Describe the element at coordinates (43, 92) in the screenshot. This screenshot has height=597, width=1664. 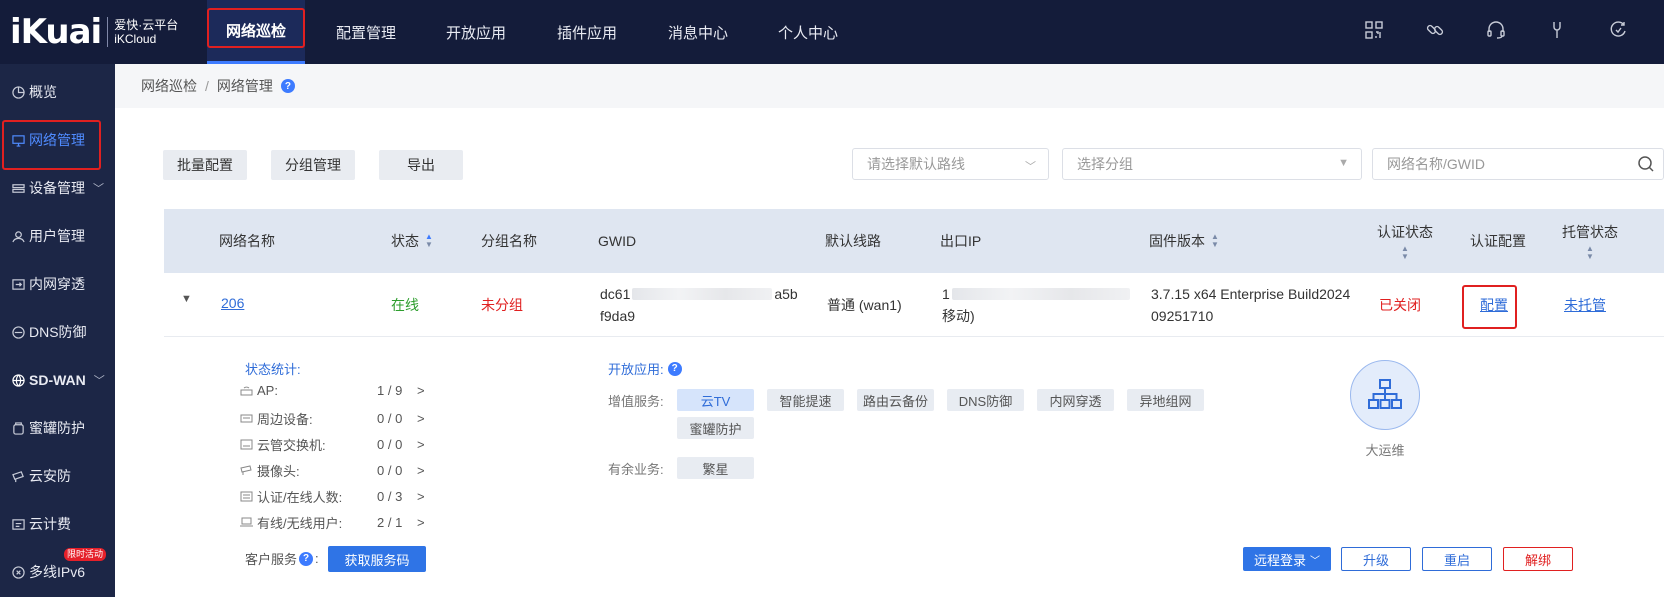
I see `sidebar-item-label: 概览` at that location.